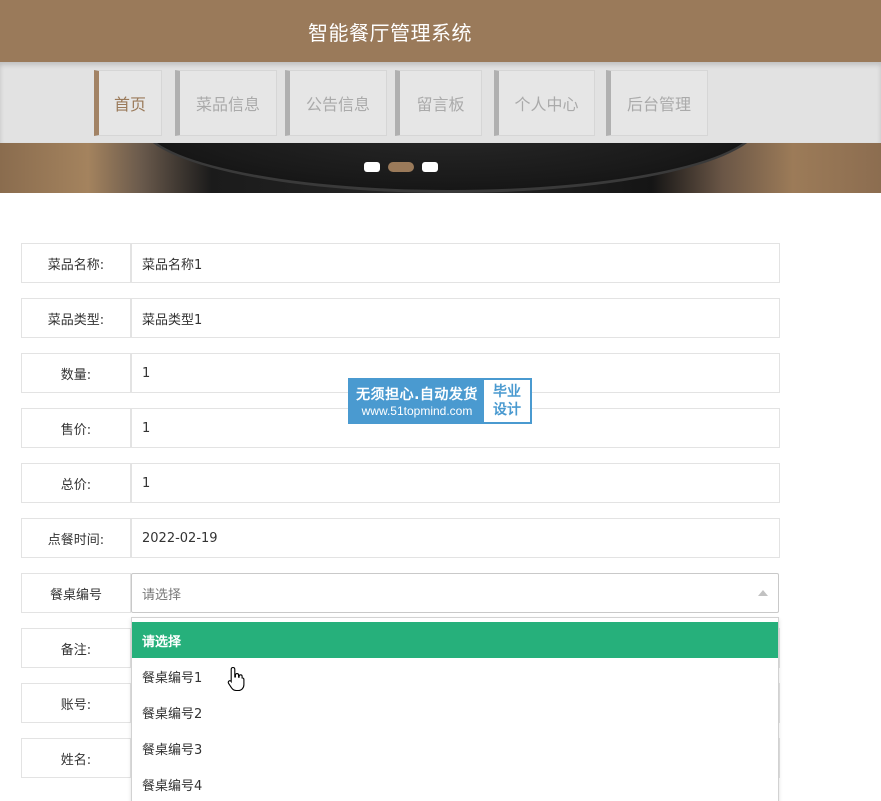 Image resolution: width=881 pixels, height=801 pixels. I want to click on quantity-label: 数量:, so click(76, 373).